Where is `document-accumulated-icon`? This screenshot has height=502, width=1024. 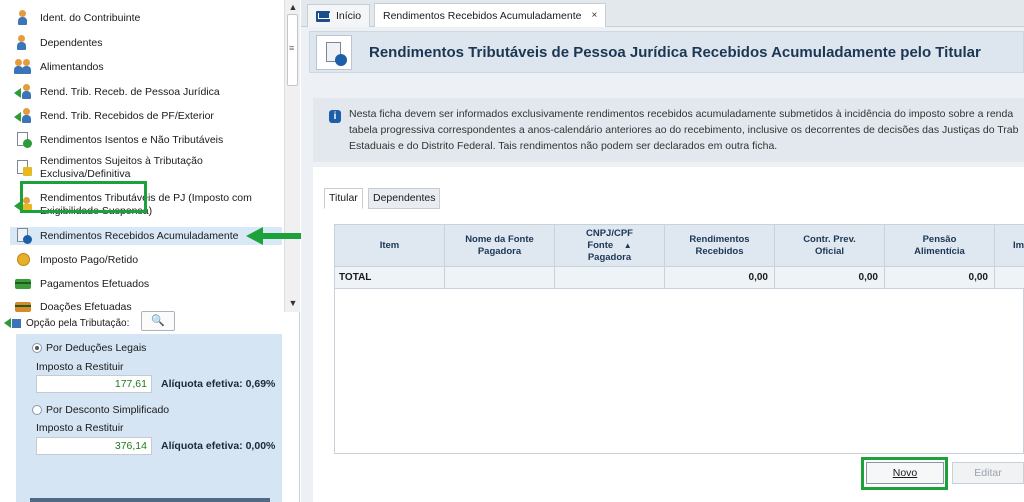 document-accumulated-icon is located at coordinates (23, 236).